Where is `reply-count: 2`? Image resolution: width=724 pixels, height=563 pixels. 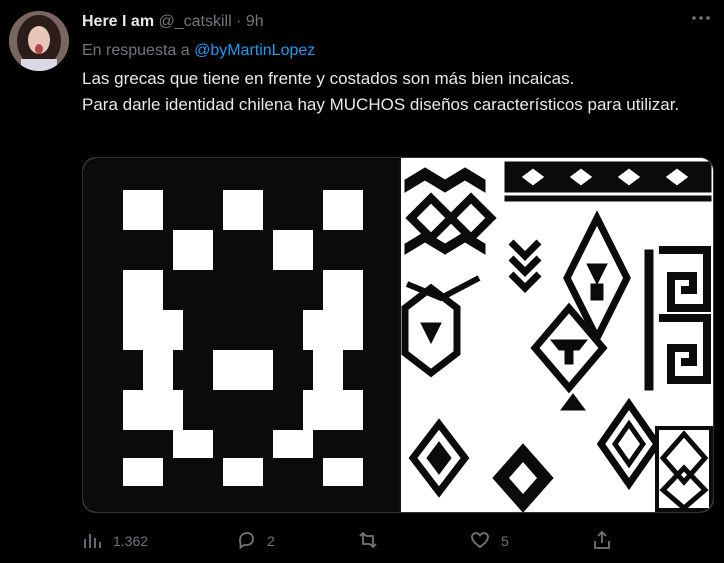 reply-count: 2 is located at coordinates (271, 541).